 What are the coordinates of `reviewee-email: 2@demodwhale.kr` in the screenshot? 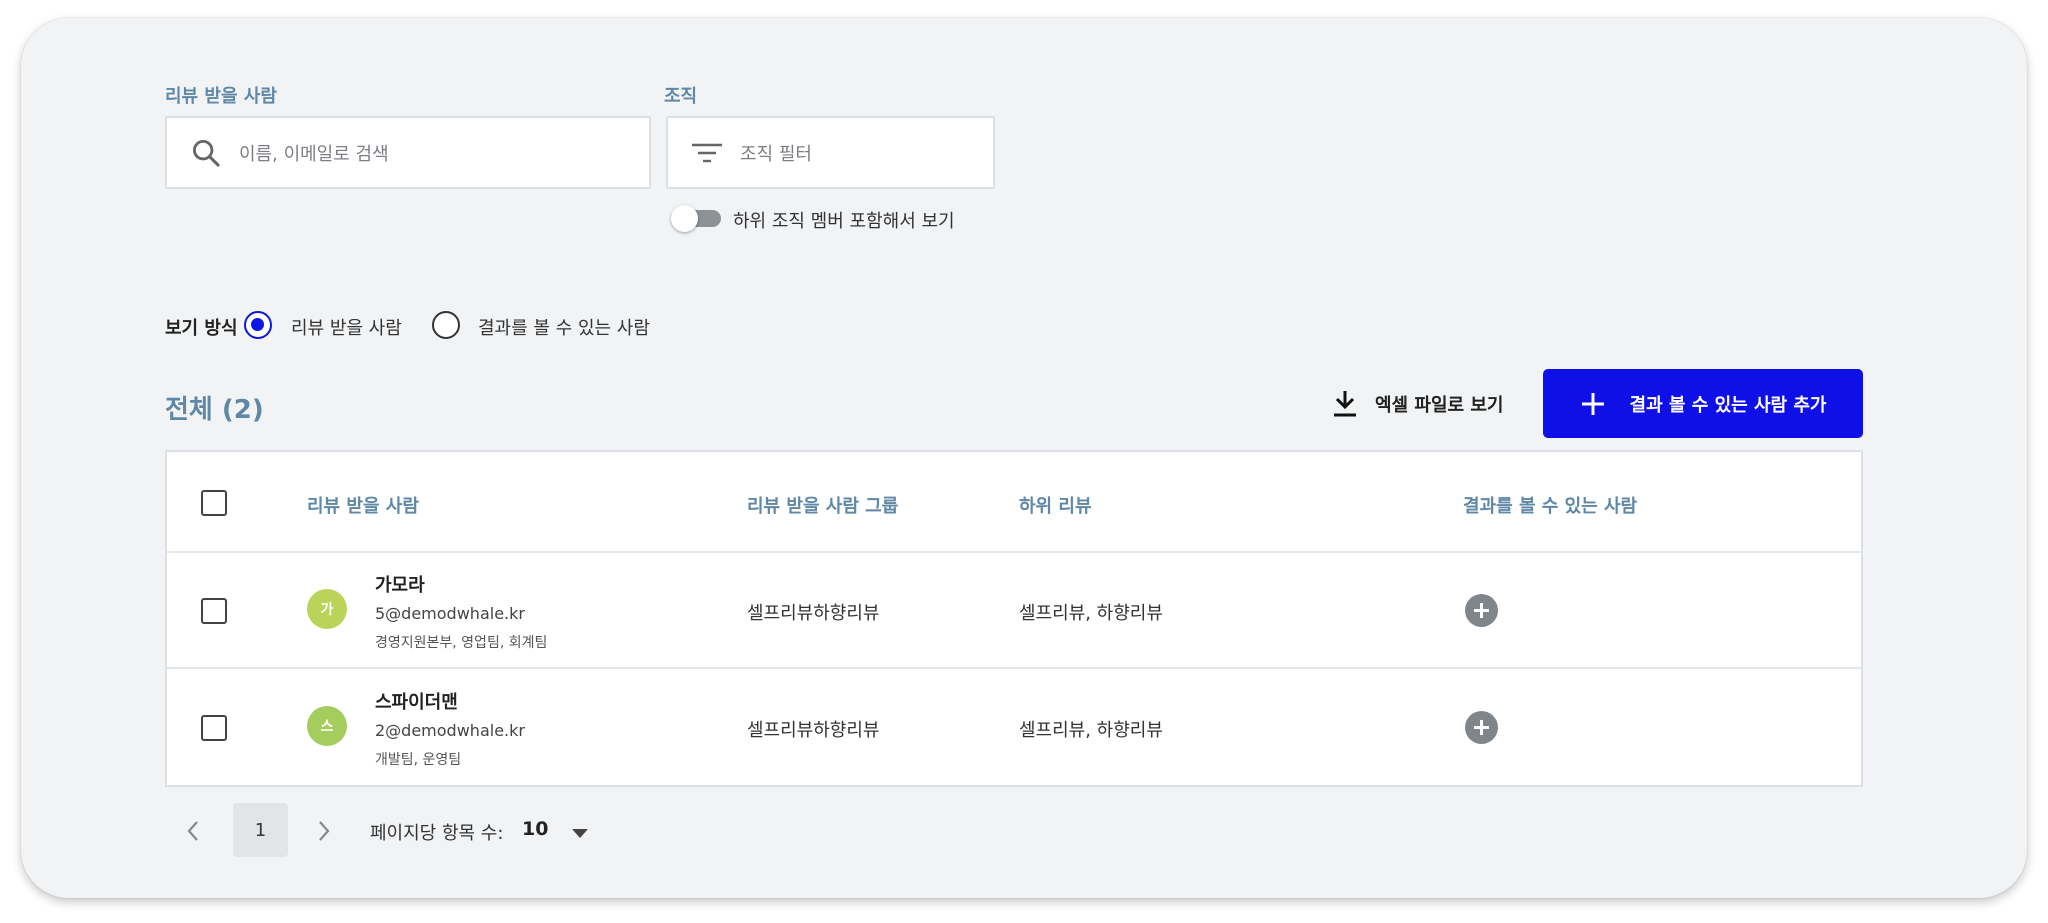 It's located at (450, 730).